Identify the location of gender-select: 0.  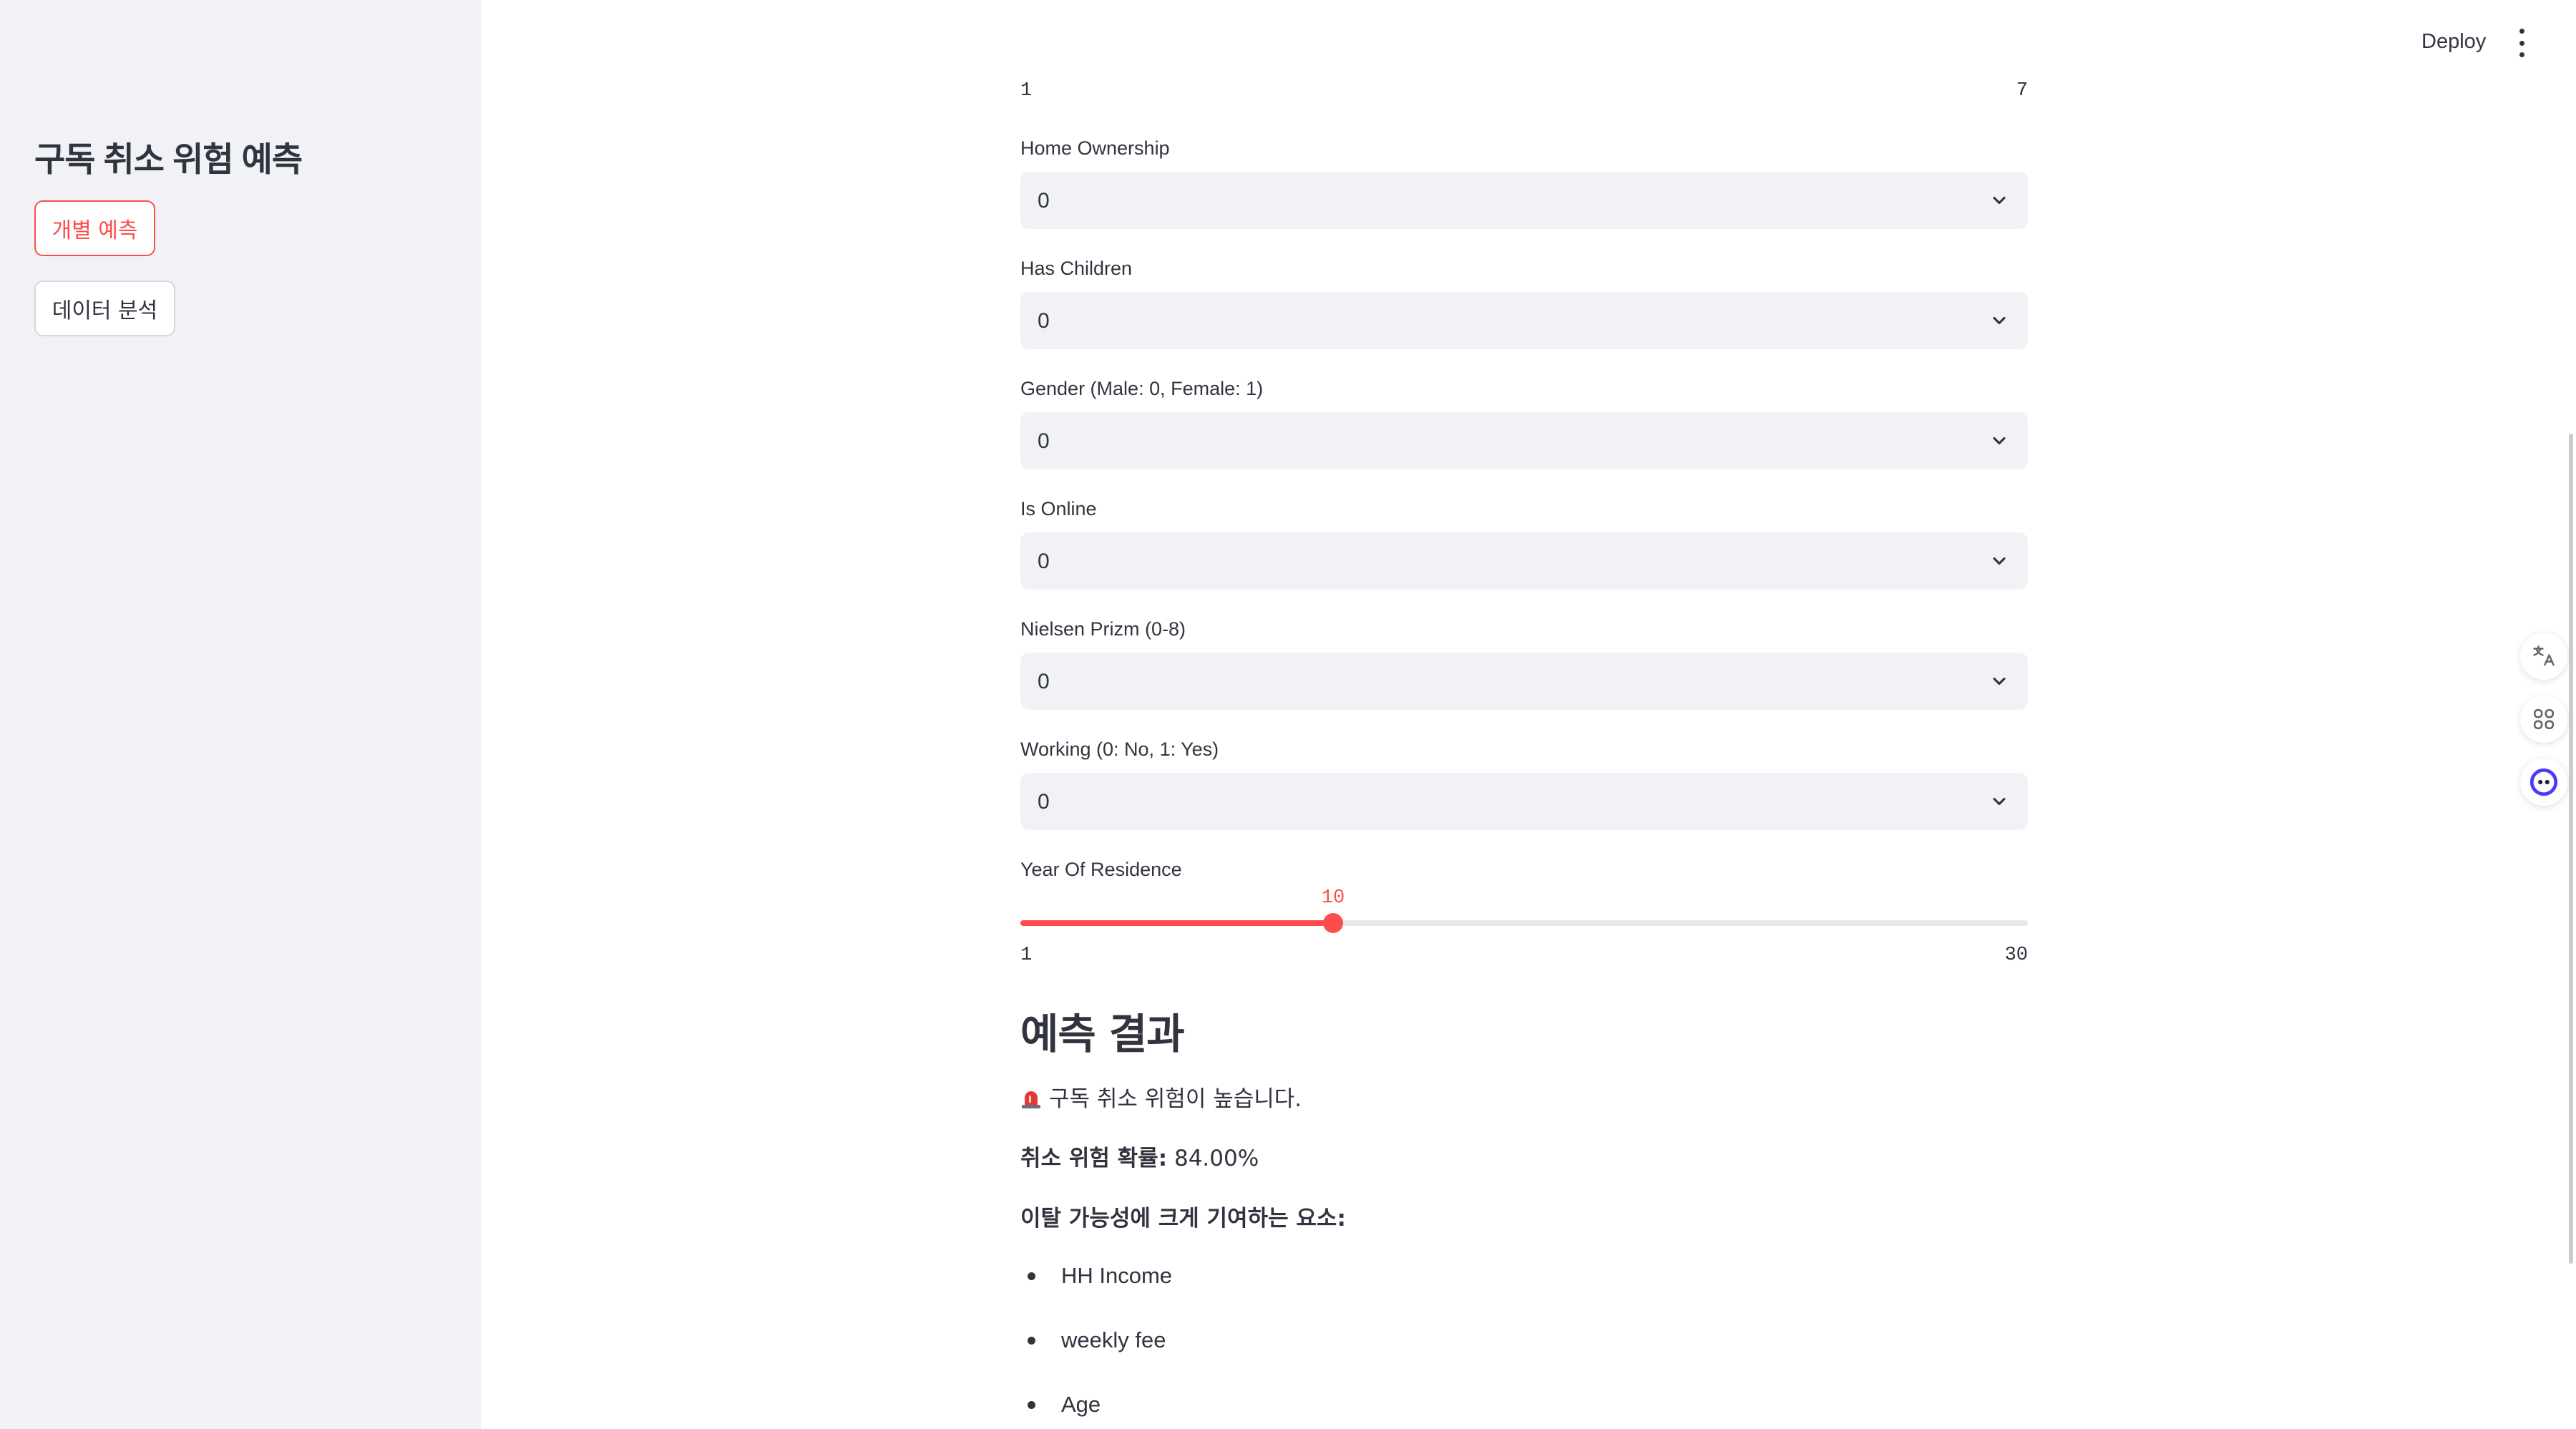
(1524, 441).